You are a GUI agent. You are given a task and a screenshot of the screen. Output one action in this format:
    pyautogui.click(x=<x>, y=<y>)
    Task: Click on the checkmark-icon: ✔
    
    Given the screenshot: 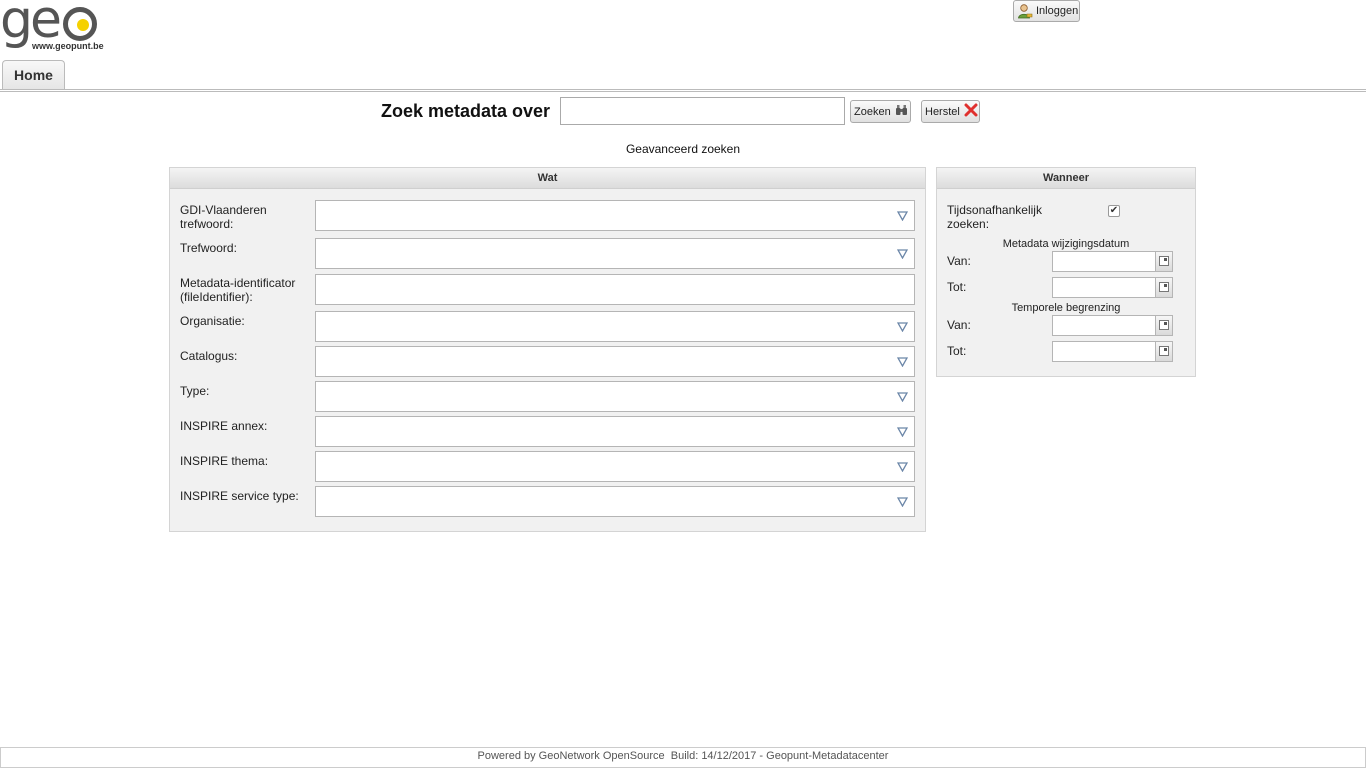 What is the action you would take?
    pyautogui.click(x=1114, y=210)
    